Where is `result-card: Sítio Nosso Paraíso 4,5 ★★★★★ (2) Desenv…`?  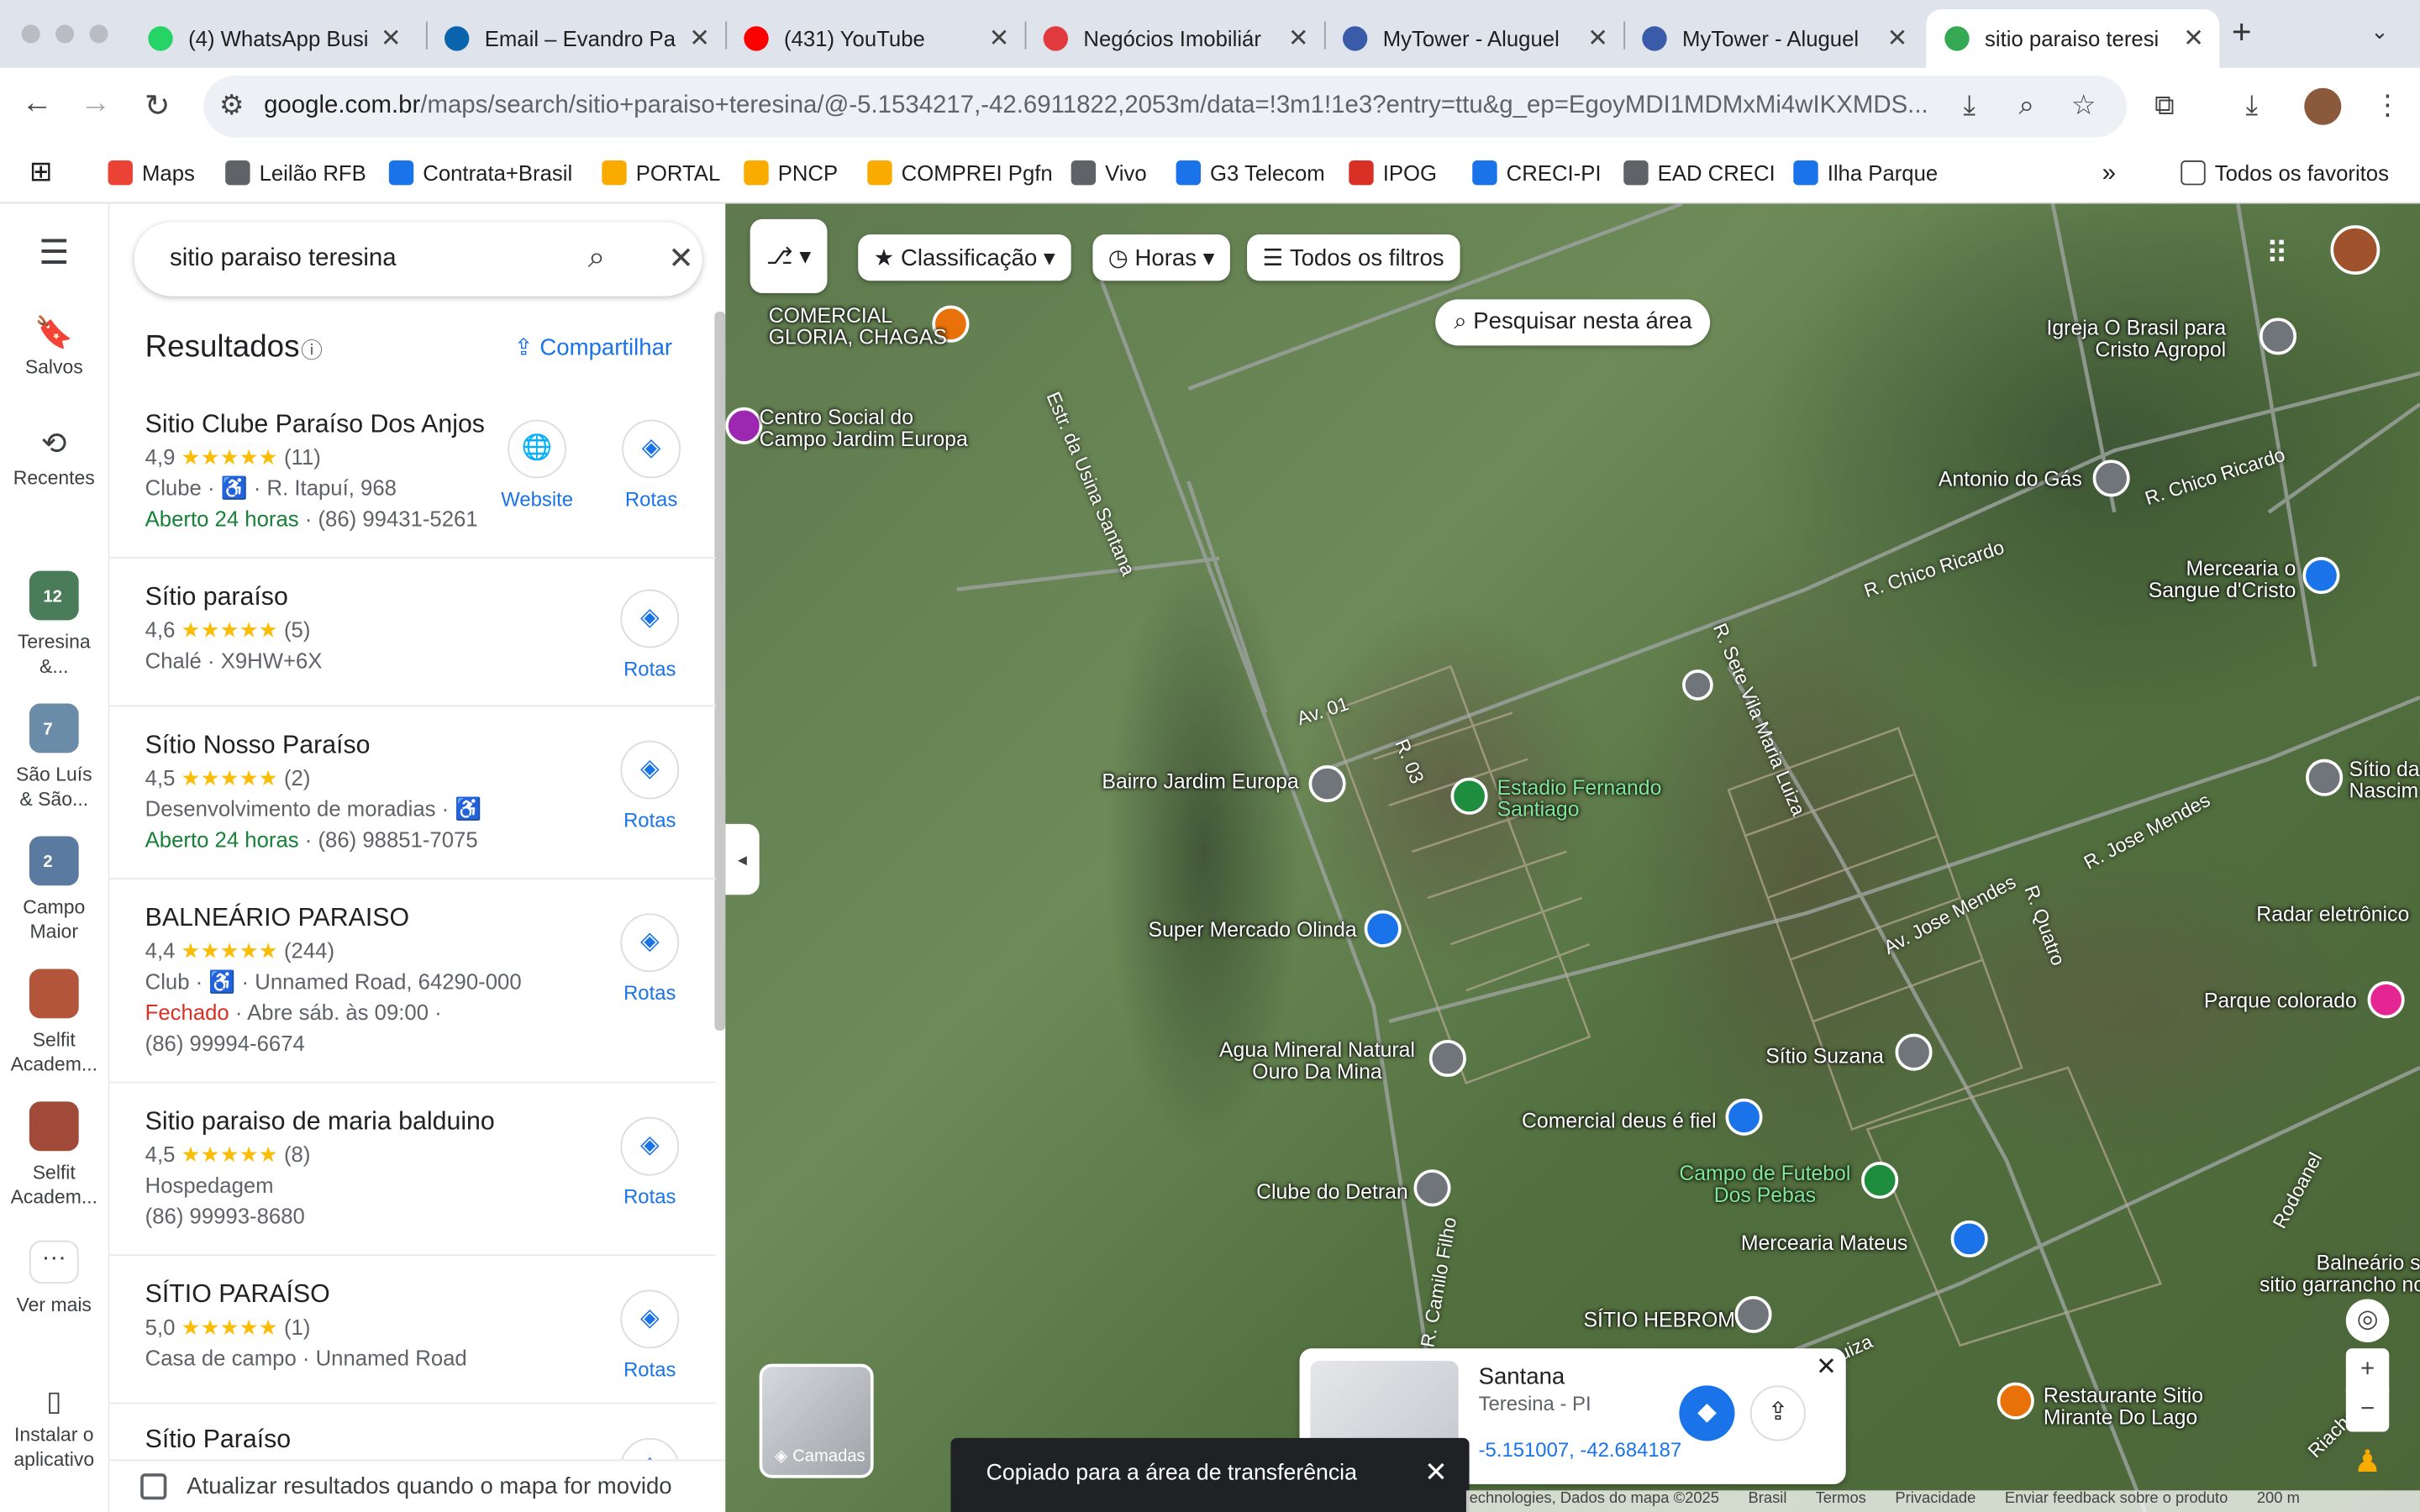
result-card: Sítio Nosso Paraíso 4,5 ★★★★★ (2) Desenv… is located at coordinates (413, 792).